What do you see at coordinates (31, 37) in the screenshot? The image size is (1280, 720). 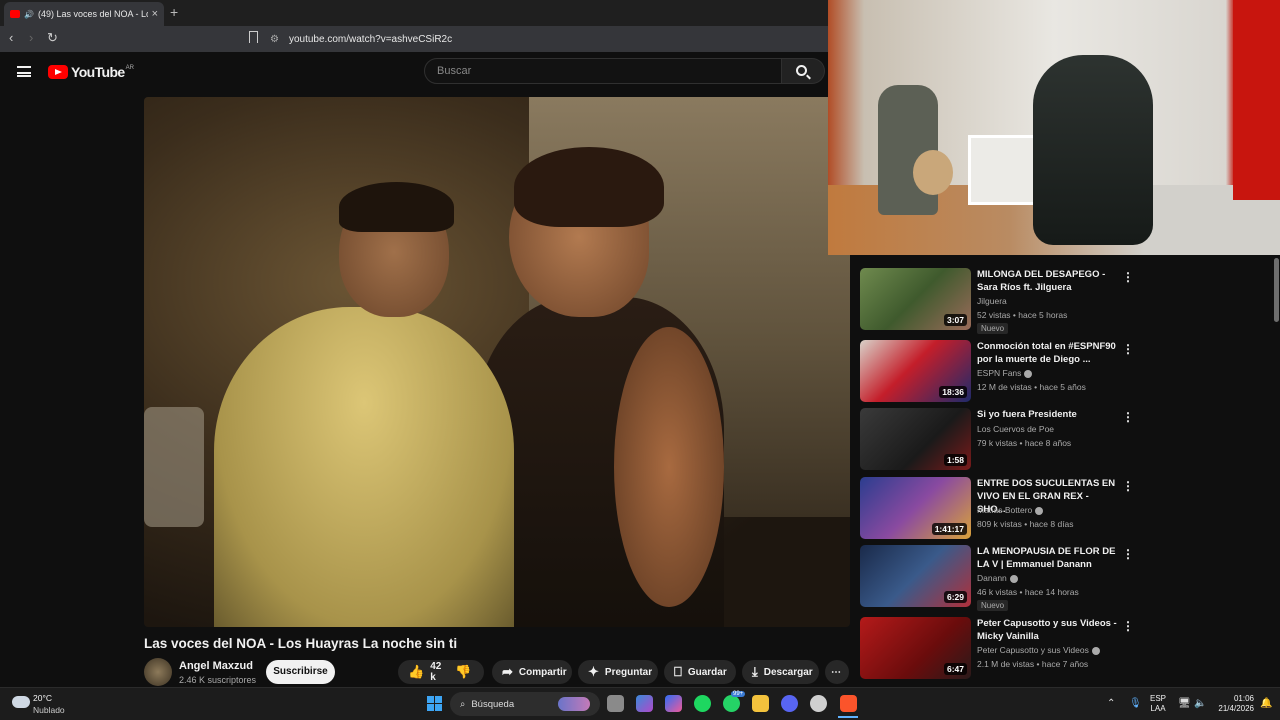 I see `forward-icon: ›` at bounding box center [31, 37].